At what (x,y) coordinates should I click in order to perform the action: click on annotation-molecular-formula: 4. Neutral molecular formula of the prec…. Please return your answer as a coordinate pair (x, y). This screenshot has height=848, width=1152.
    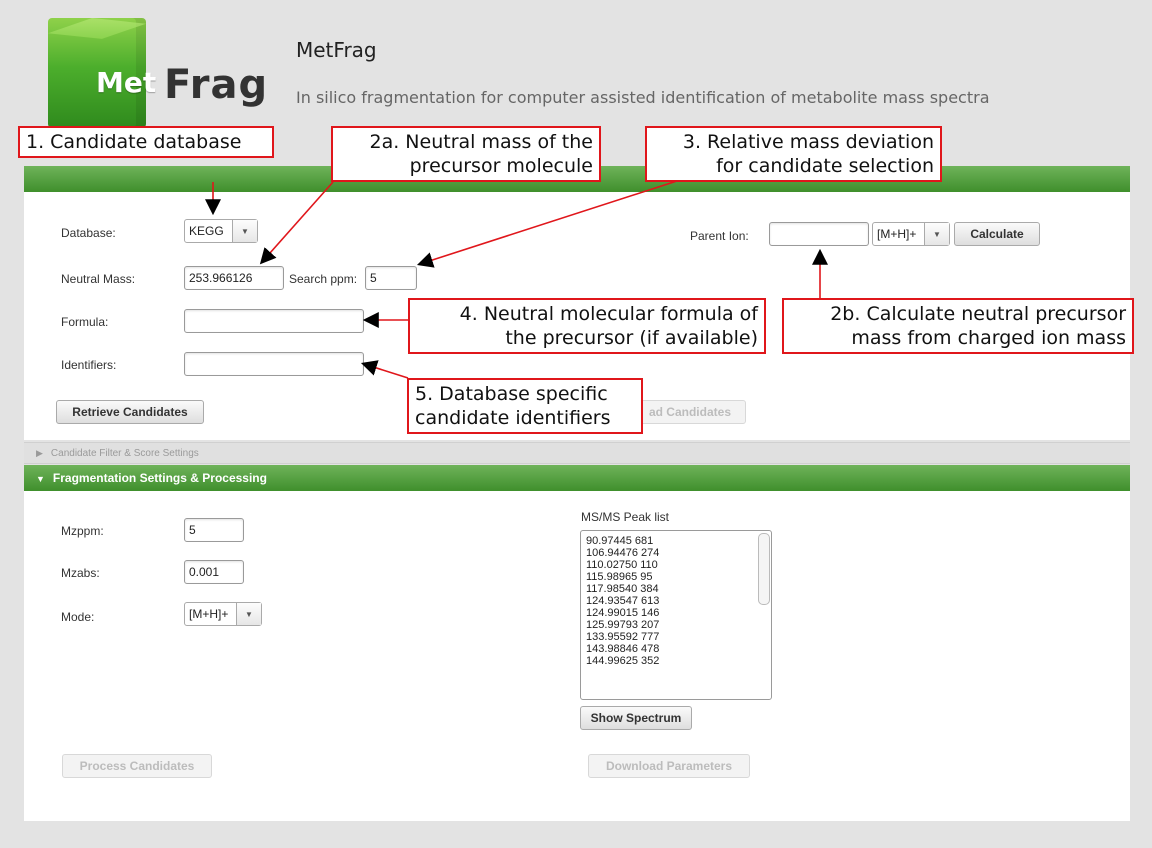
    Looking at the image, I should click on (587, 326).